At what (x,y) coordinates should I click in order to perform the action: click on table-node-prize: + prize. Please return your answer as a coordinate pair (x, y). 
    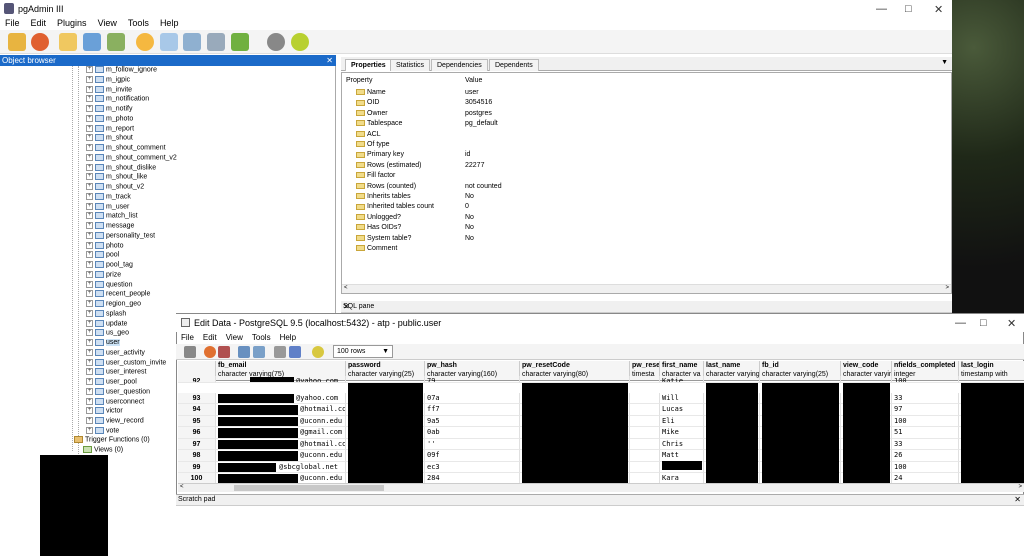
    Looking at the image, I should click on (103, 275).